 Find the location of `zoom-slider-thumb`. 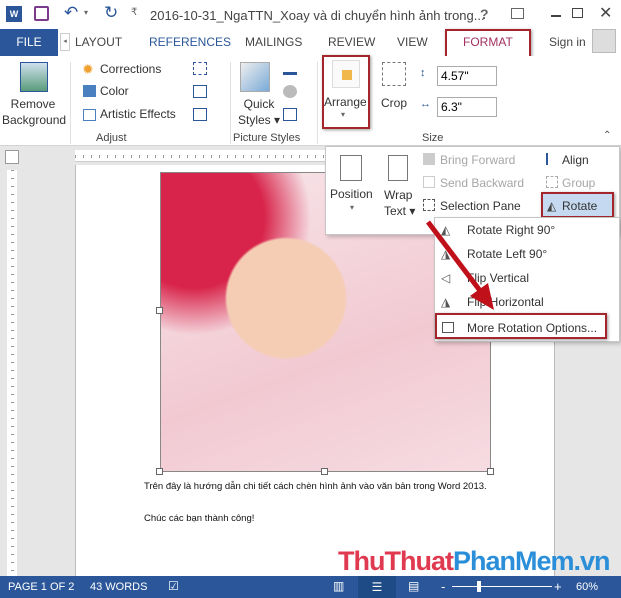

zoom-slider-thumb is located at coordinates (479, 586).